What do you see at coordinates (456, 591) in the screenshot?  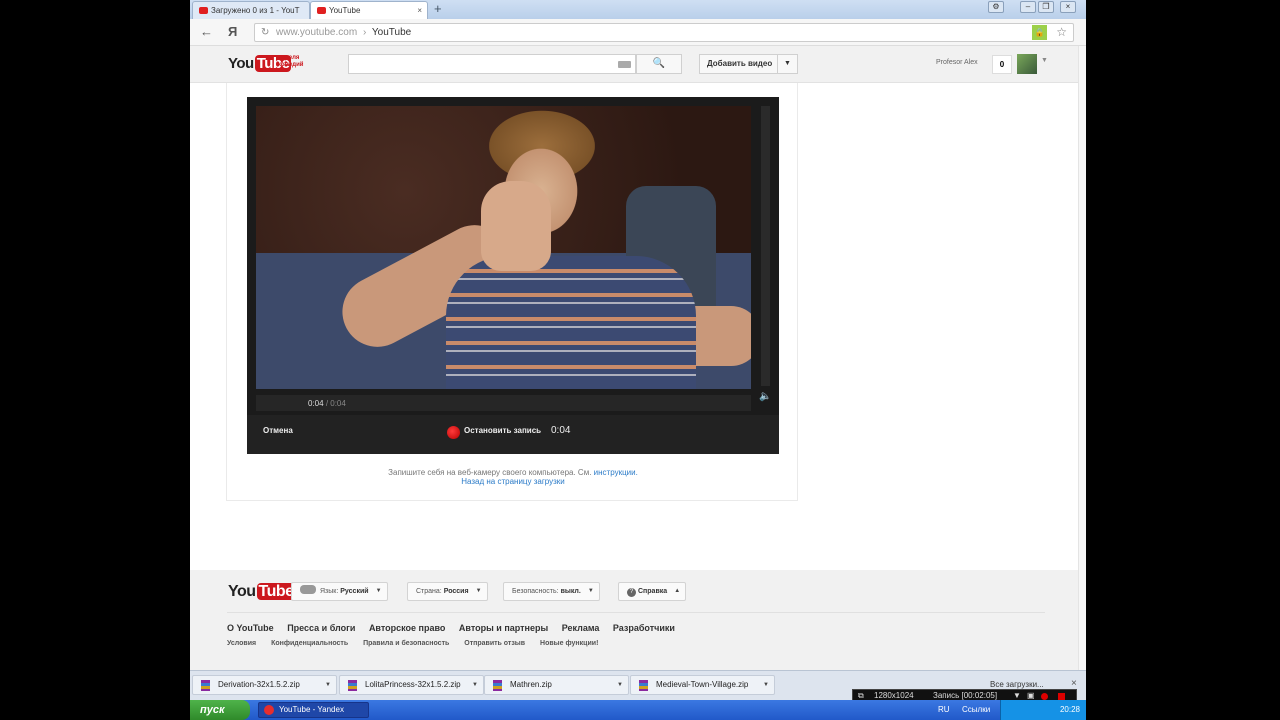 I see `country-value: Россия` at bounding box center [456, 591].